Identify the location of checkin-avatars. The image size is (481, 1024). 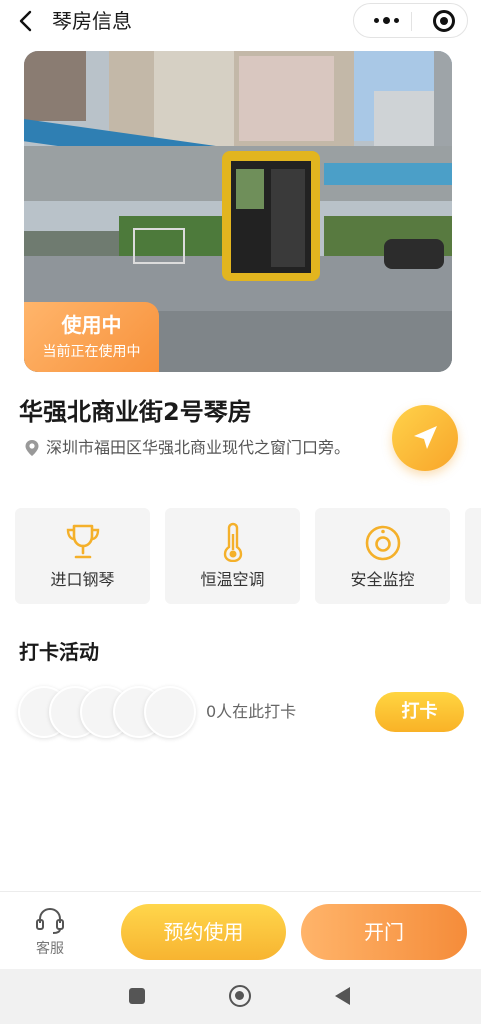
(108, 712).